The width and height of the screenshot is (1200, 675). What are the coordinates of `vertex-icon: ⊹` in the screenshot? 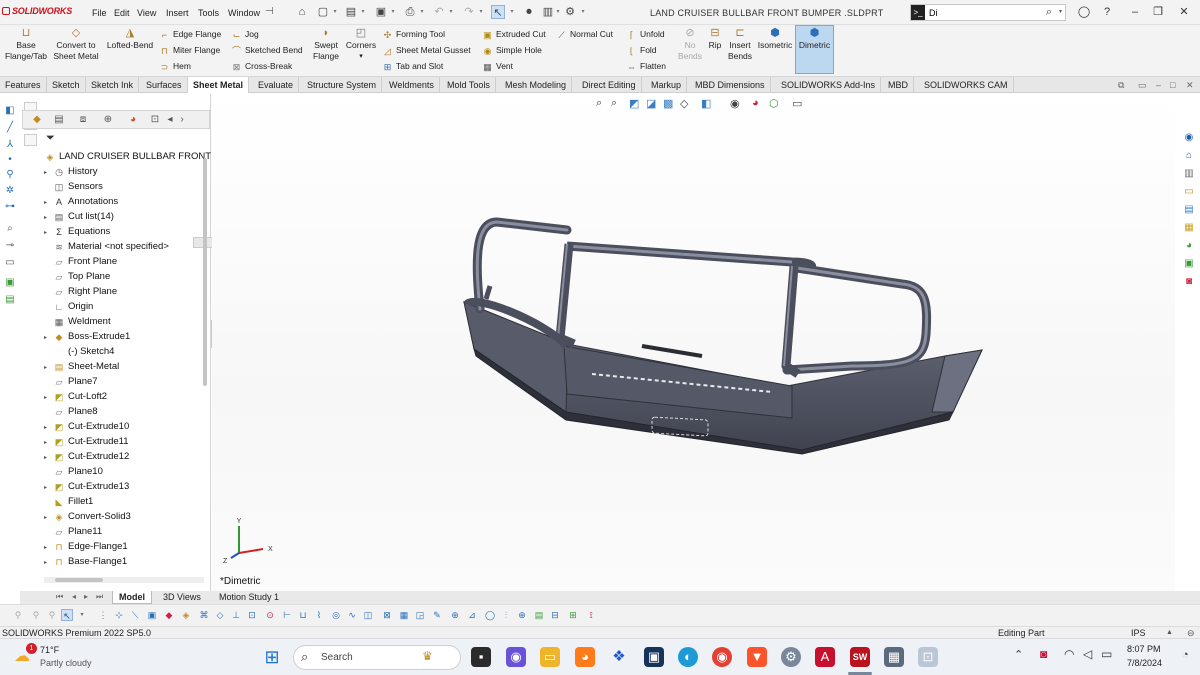 It's located at (119, 615).